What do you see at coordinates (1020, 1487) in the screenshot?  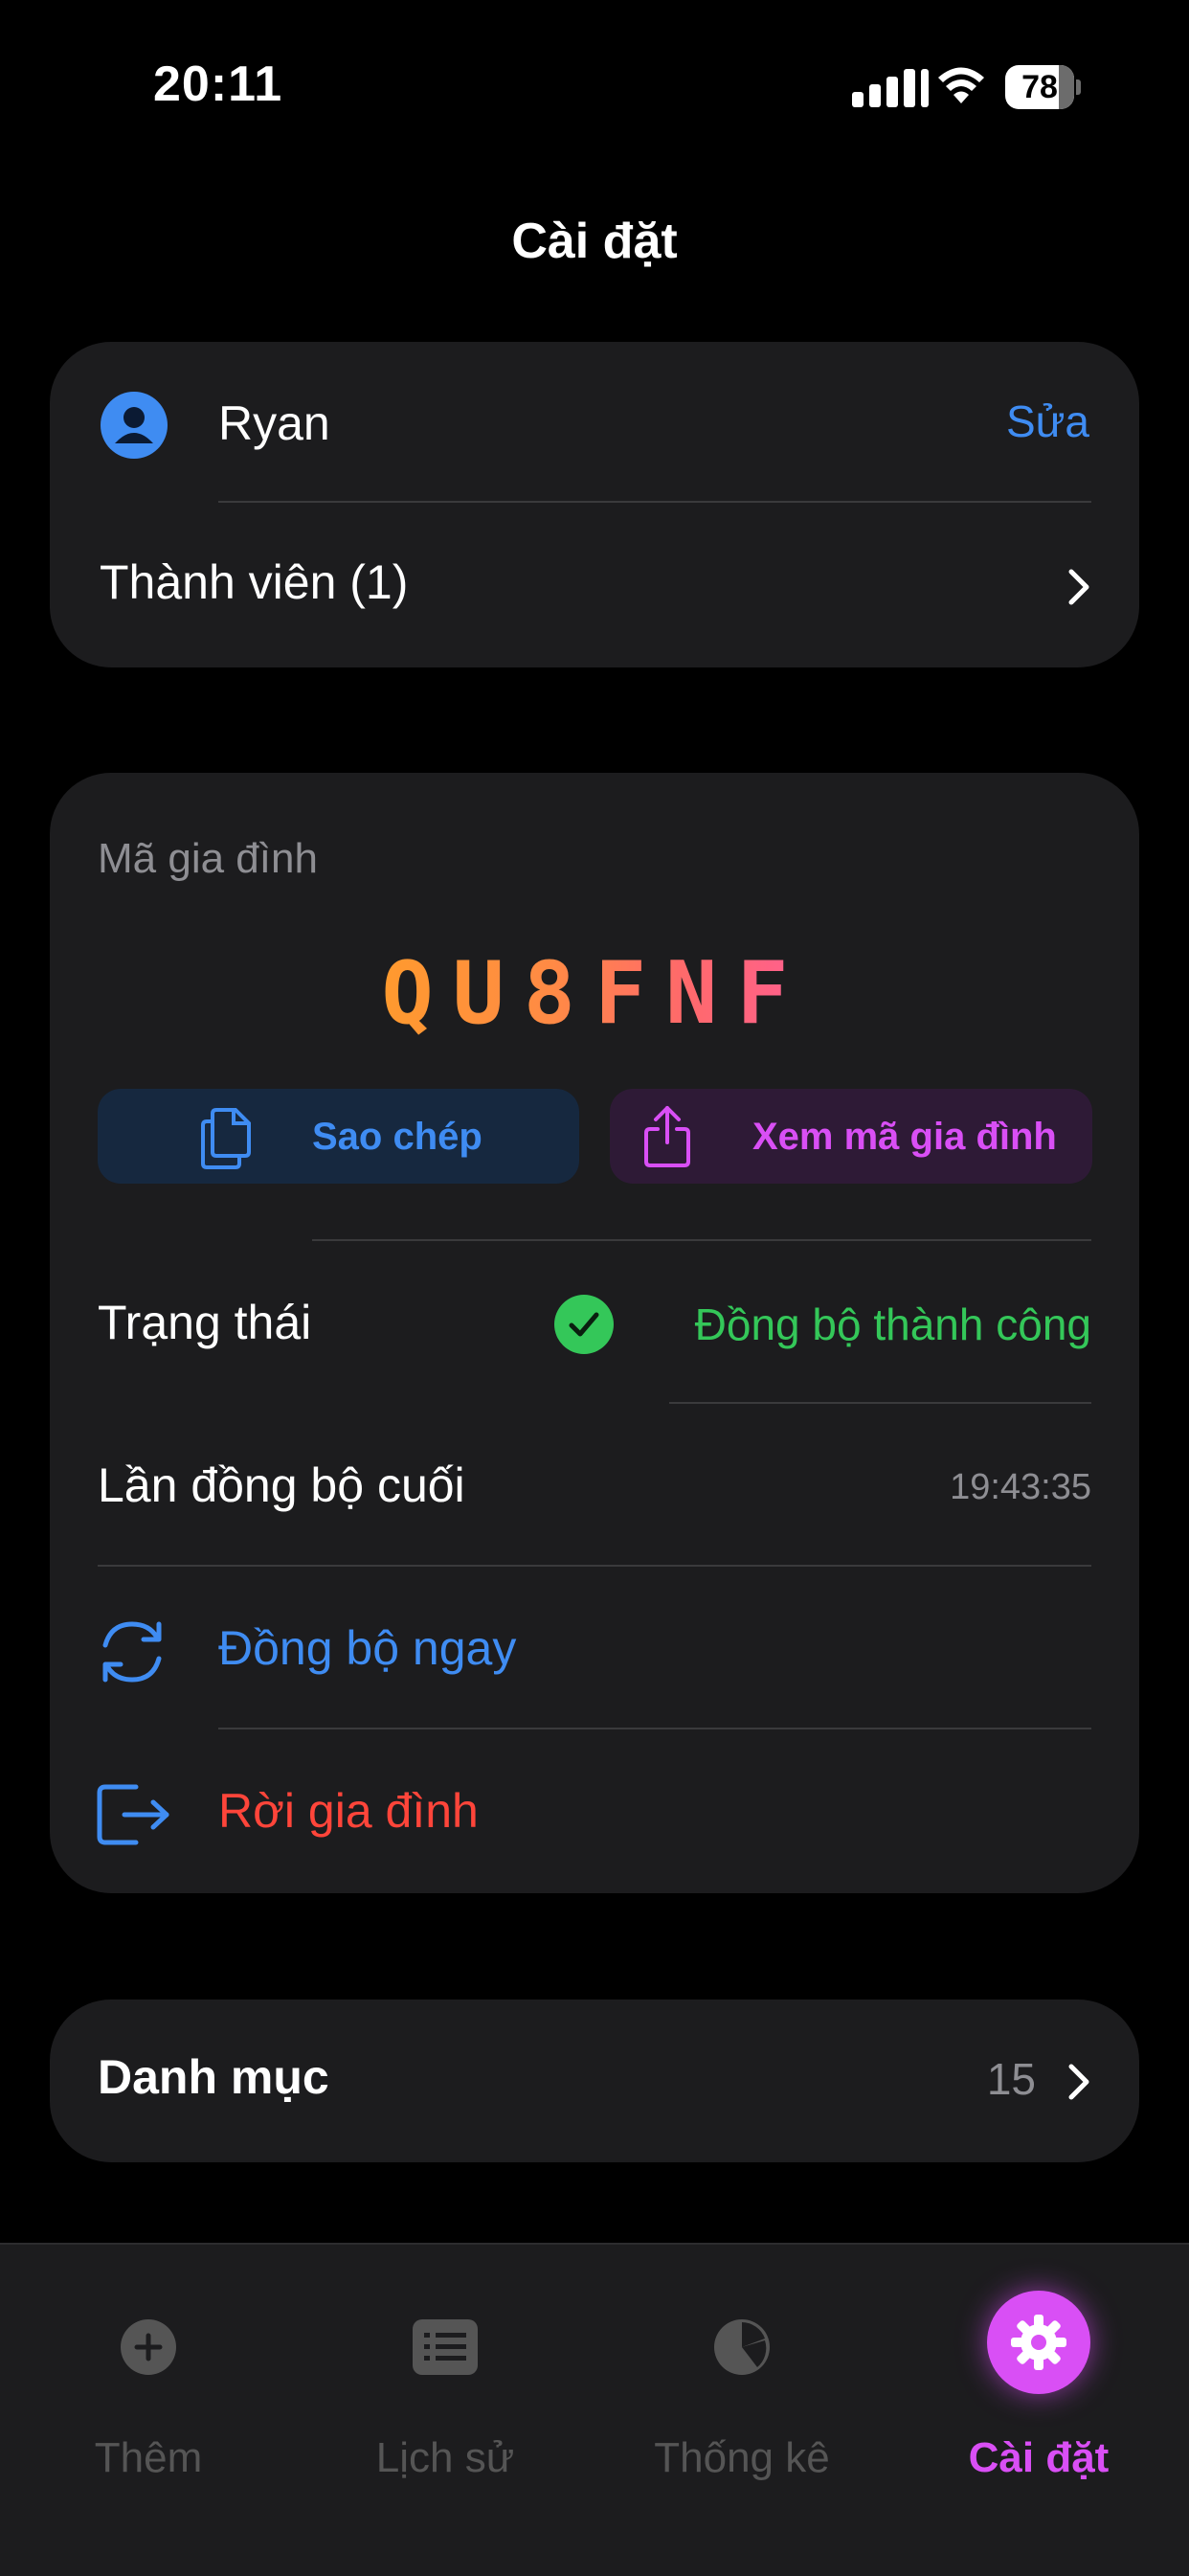 I see `last-sync-time: 19:43:35` at bounding box center [1020, 1487].